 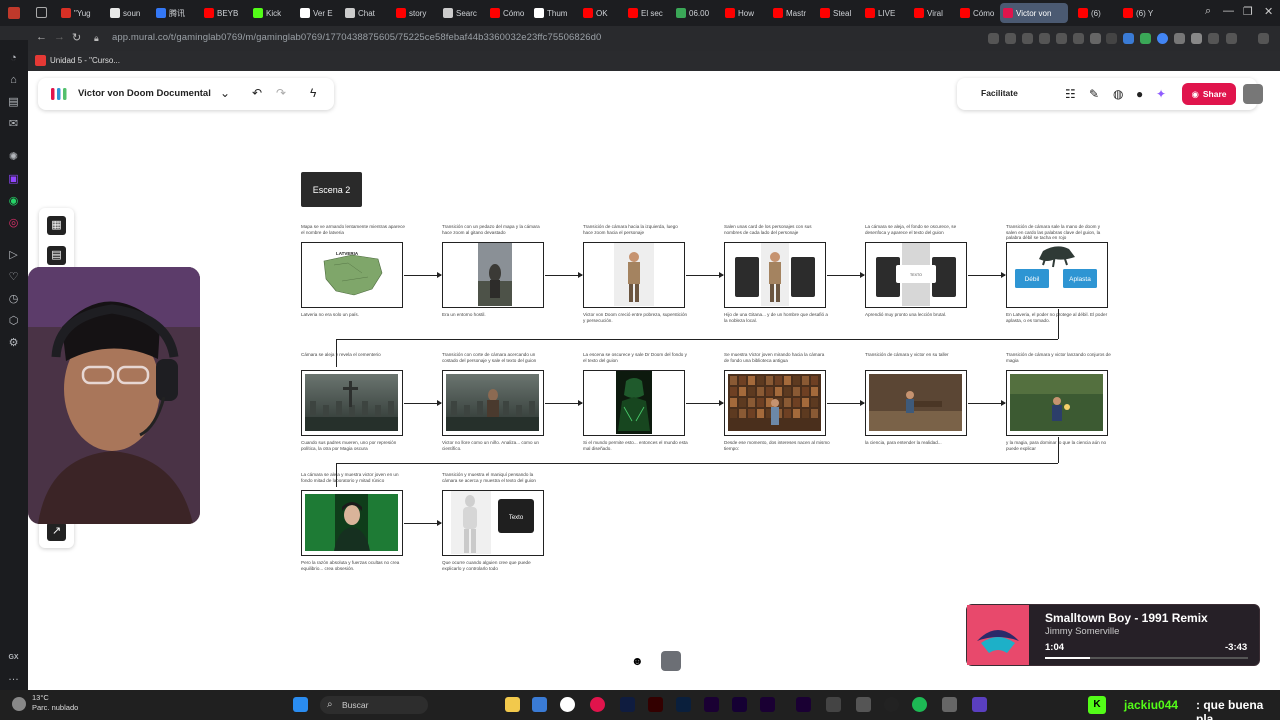 What do you see at coordinates (56, 225) in the screenshot?
I see `templates-icon: ▦` at bounding box center [56, 225].